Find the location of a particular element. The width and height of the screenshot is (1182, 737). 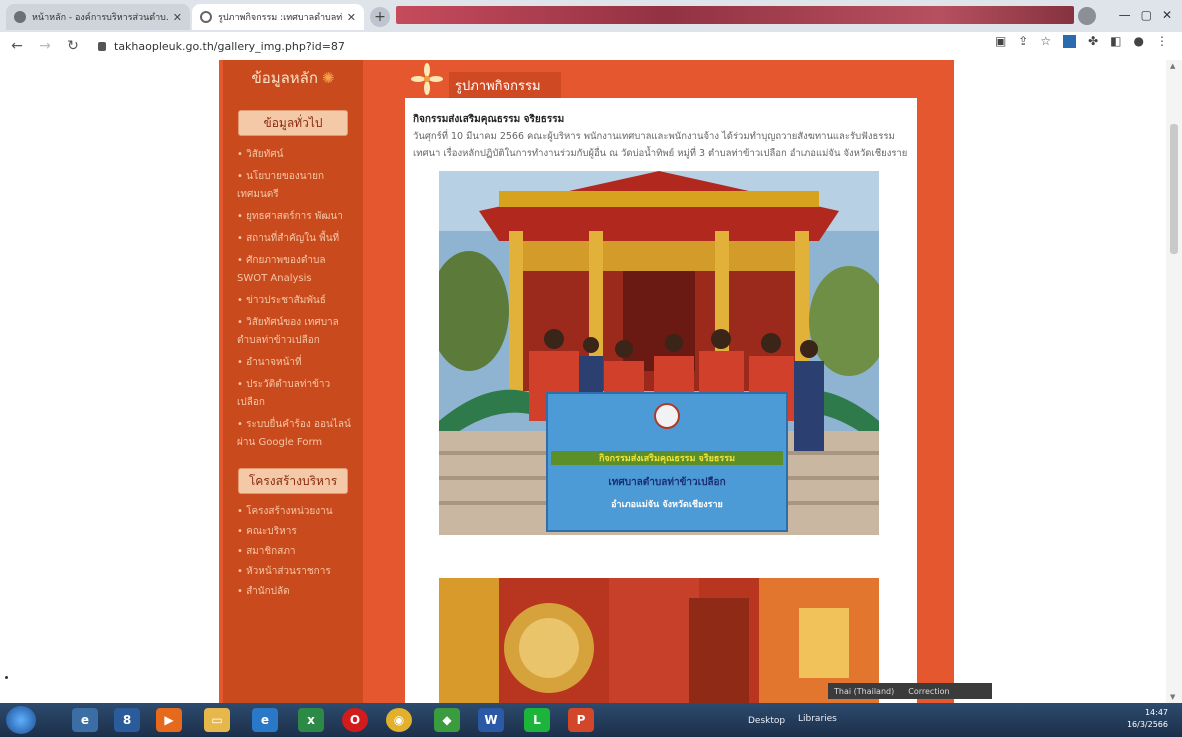

minimize-icon: — is located at coordinates (1125, 15).